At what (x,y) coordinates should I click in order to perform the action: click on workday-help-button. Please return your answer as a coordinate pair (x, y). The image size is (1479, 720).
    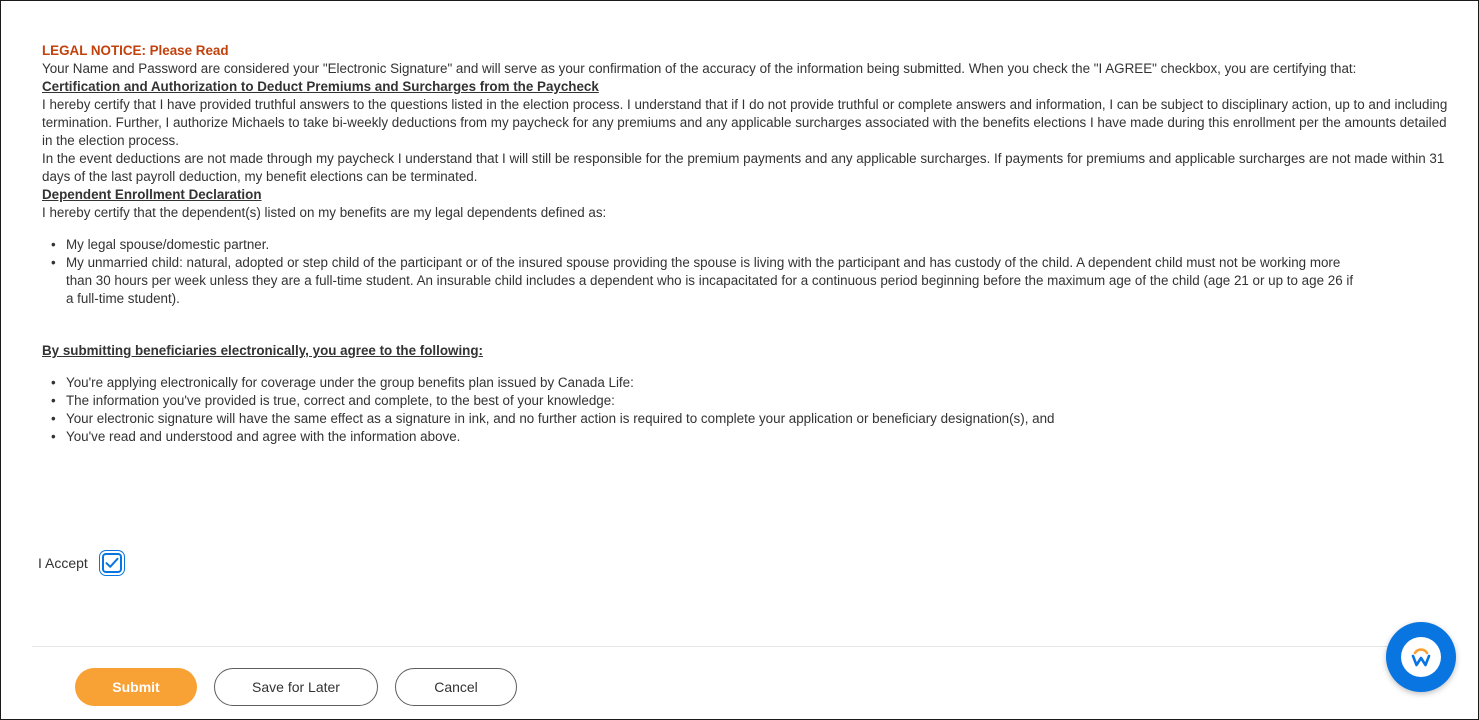
    Looking at the image, I should click on (1421, 657).